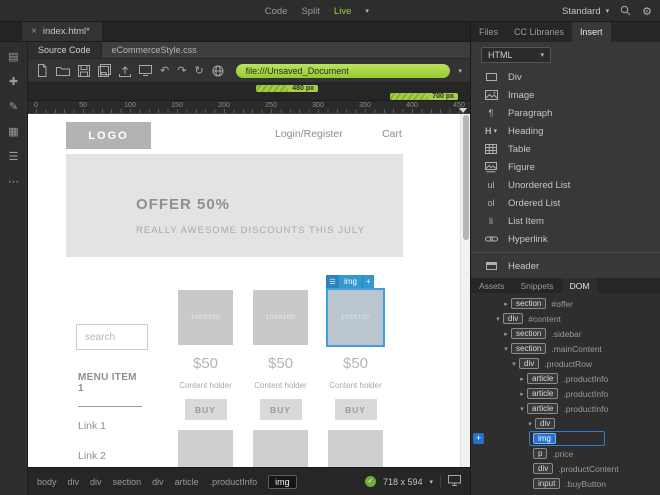  Describe the element at coordinates (565, 378) in the screenshot. I see `dom-node-article-productinfo: ▸ article .productInfo` at that location.